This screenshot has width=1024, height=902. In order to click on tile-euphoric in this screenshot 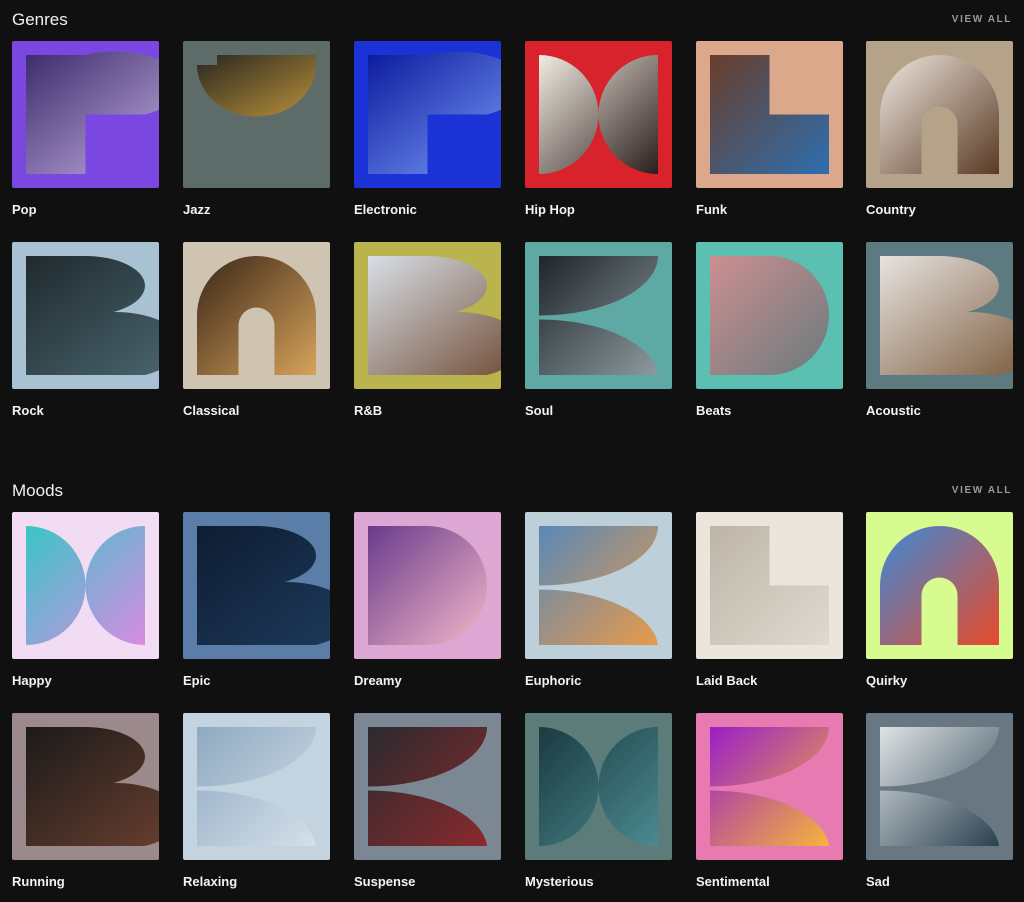, I will do `click(598, 585)`.